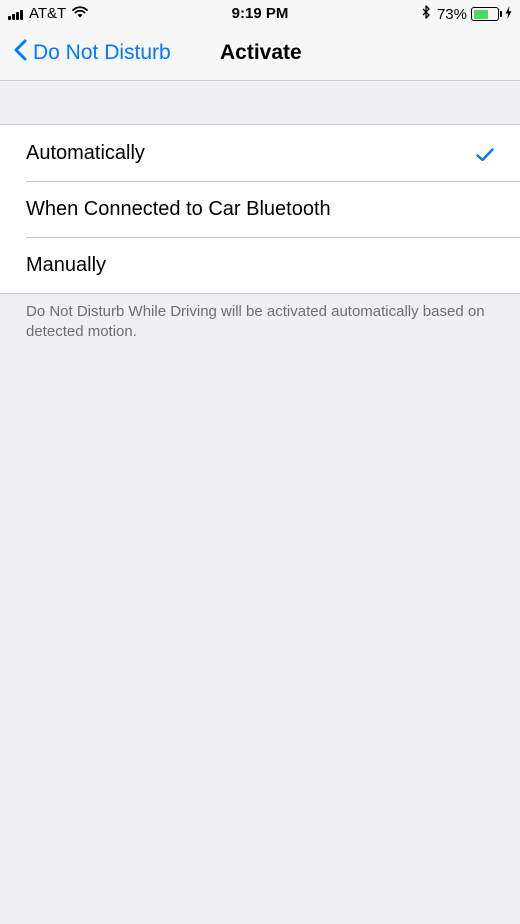 The image size is (520, 924). What do you see at coordinates (260, 153) in the screenshot?
I see `option-automatically: Automatically` at bounding box center [260, 153].